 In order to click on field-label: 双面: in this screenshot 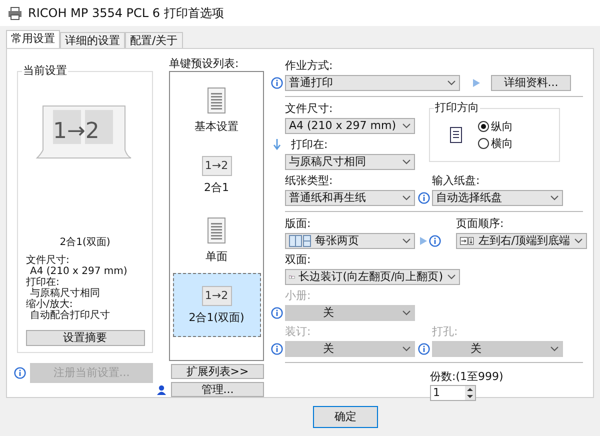, I will do `click(298, 260)`.